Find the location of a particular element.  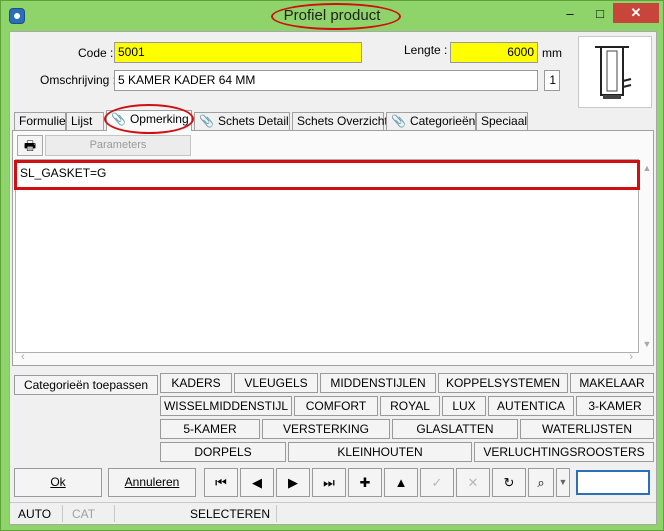

lengte-field: 6000 is located at coordinates (494, 52).